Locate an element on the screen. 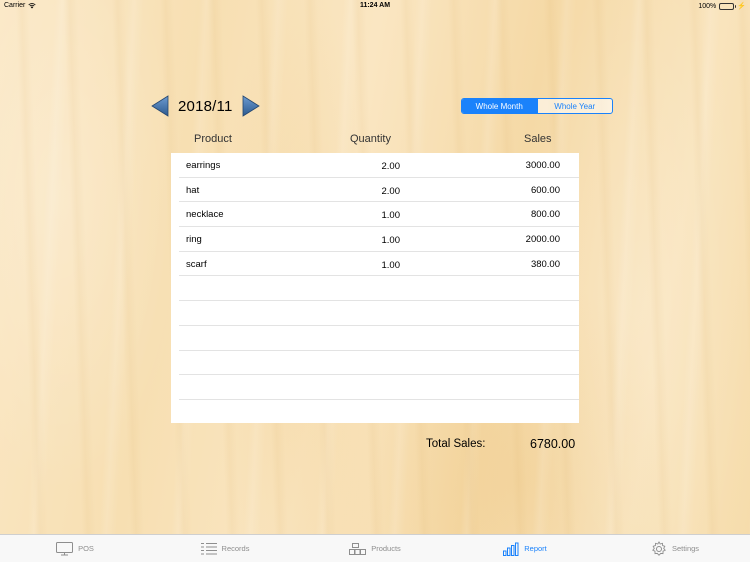  tab-pos: POS is located at coordinates (75, 548).